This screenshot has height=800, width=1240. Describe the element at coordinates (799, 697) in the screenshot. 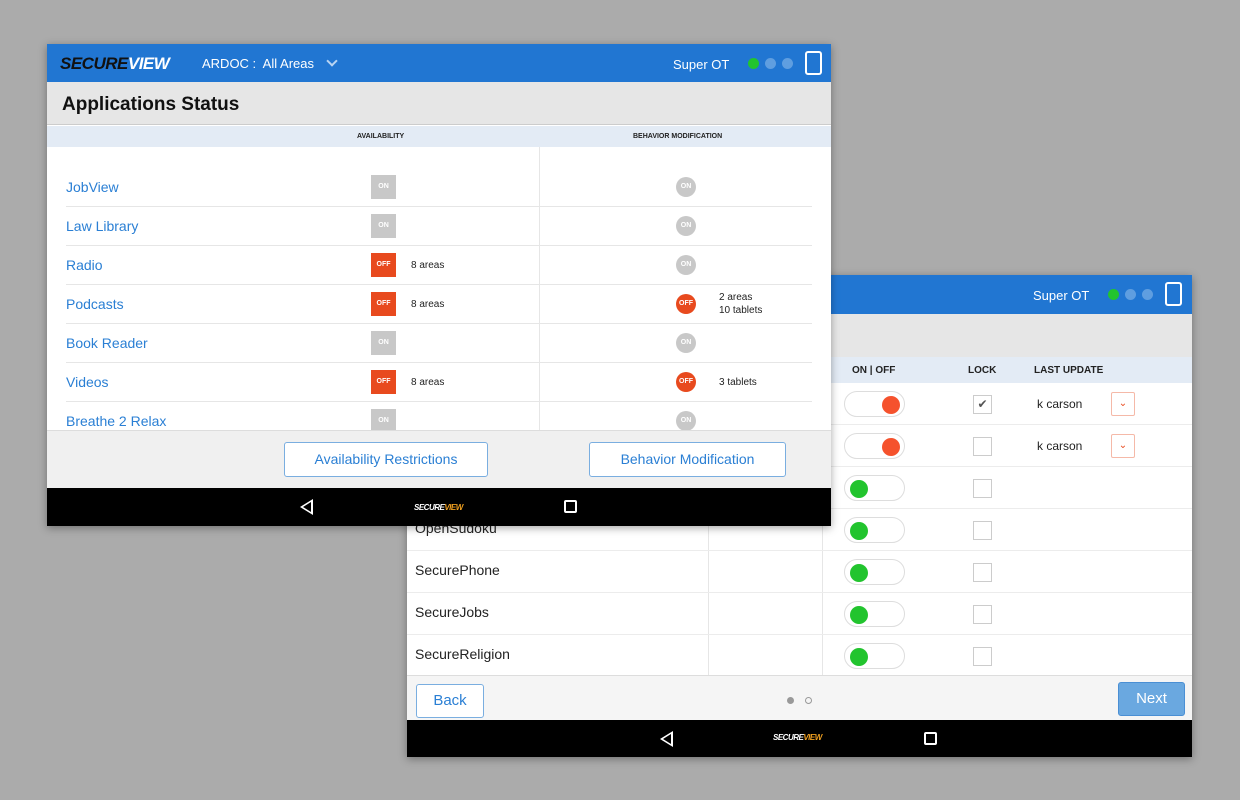

I see `footer: Back Next` at that location.